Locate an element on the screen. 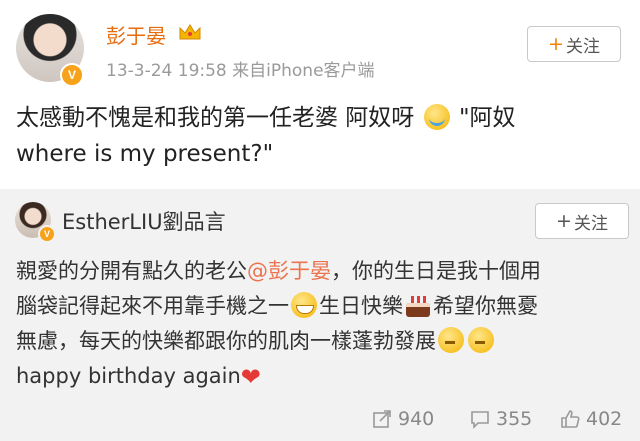 This screenshot has width=640, height=441. grin-emoji-icon is located at coordinates (304, 305).